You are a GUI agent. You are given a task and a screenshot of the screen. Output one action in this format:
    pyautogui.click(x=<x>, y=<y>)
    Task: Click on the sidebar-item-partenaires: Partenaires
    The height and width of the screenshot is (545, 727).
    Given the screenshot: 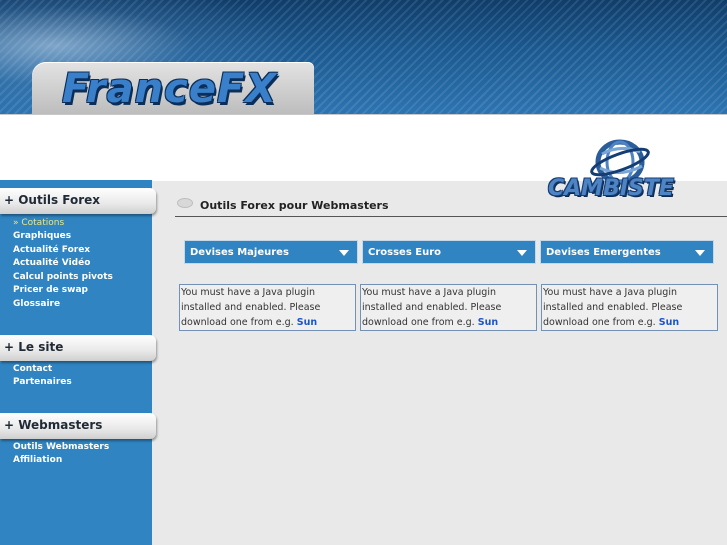 What is the action you would take?
    pyautogui.click(x=42, y=382)
    